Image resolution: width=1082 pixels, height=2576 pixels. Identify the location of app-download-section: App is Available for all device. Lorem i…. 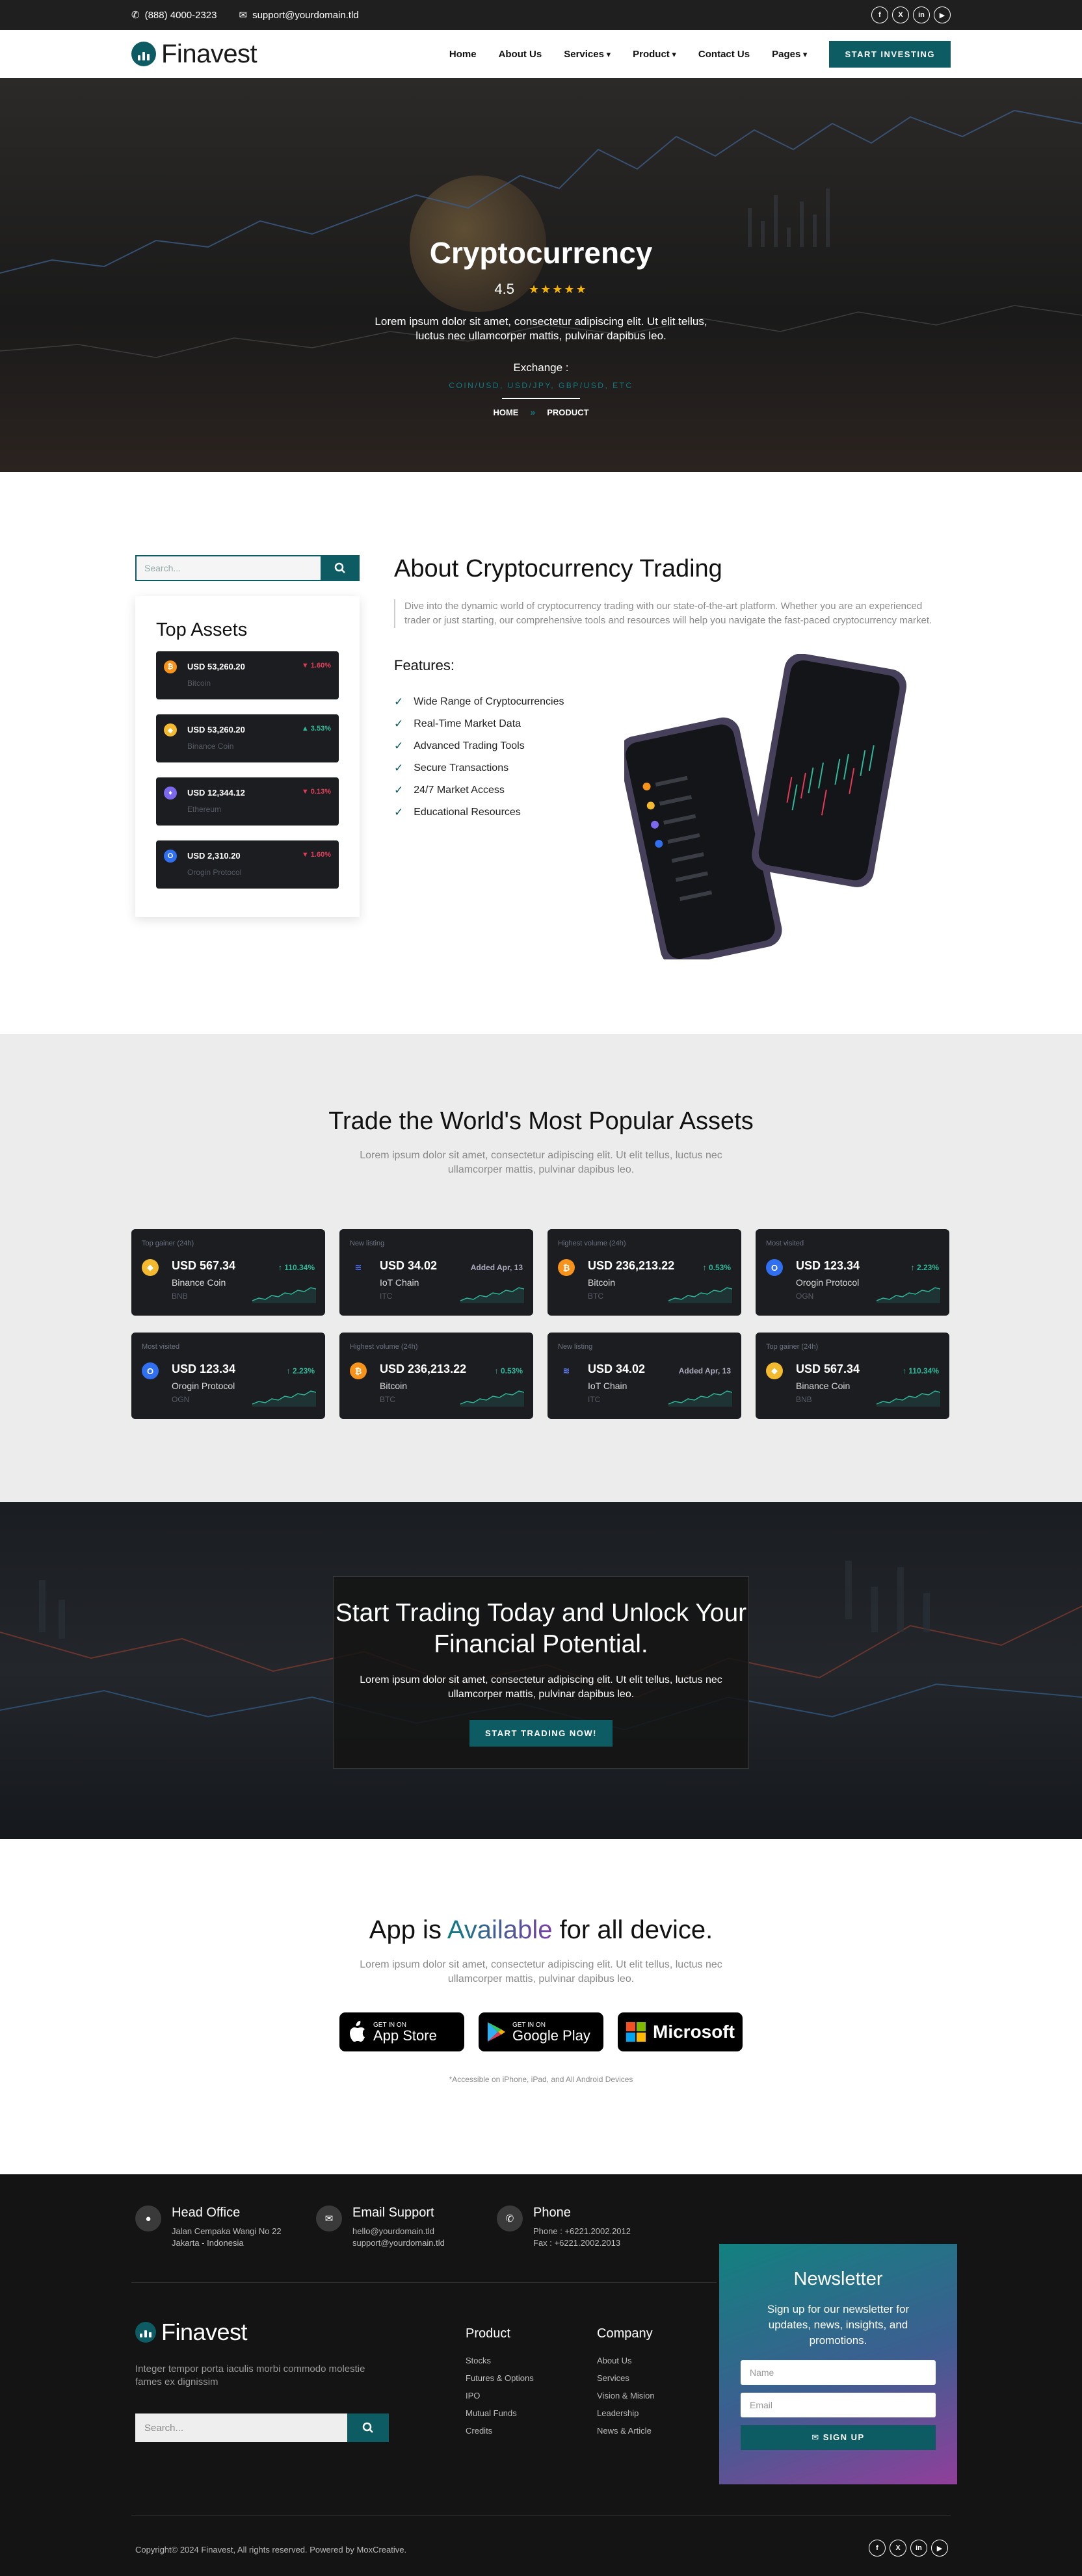
(541, 2007).